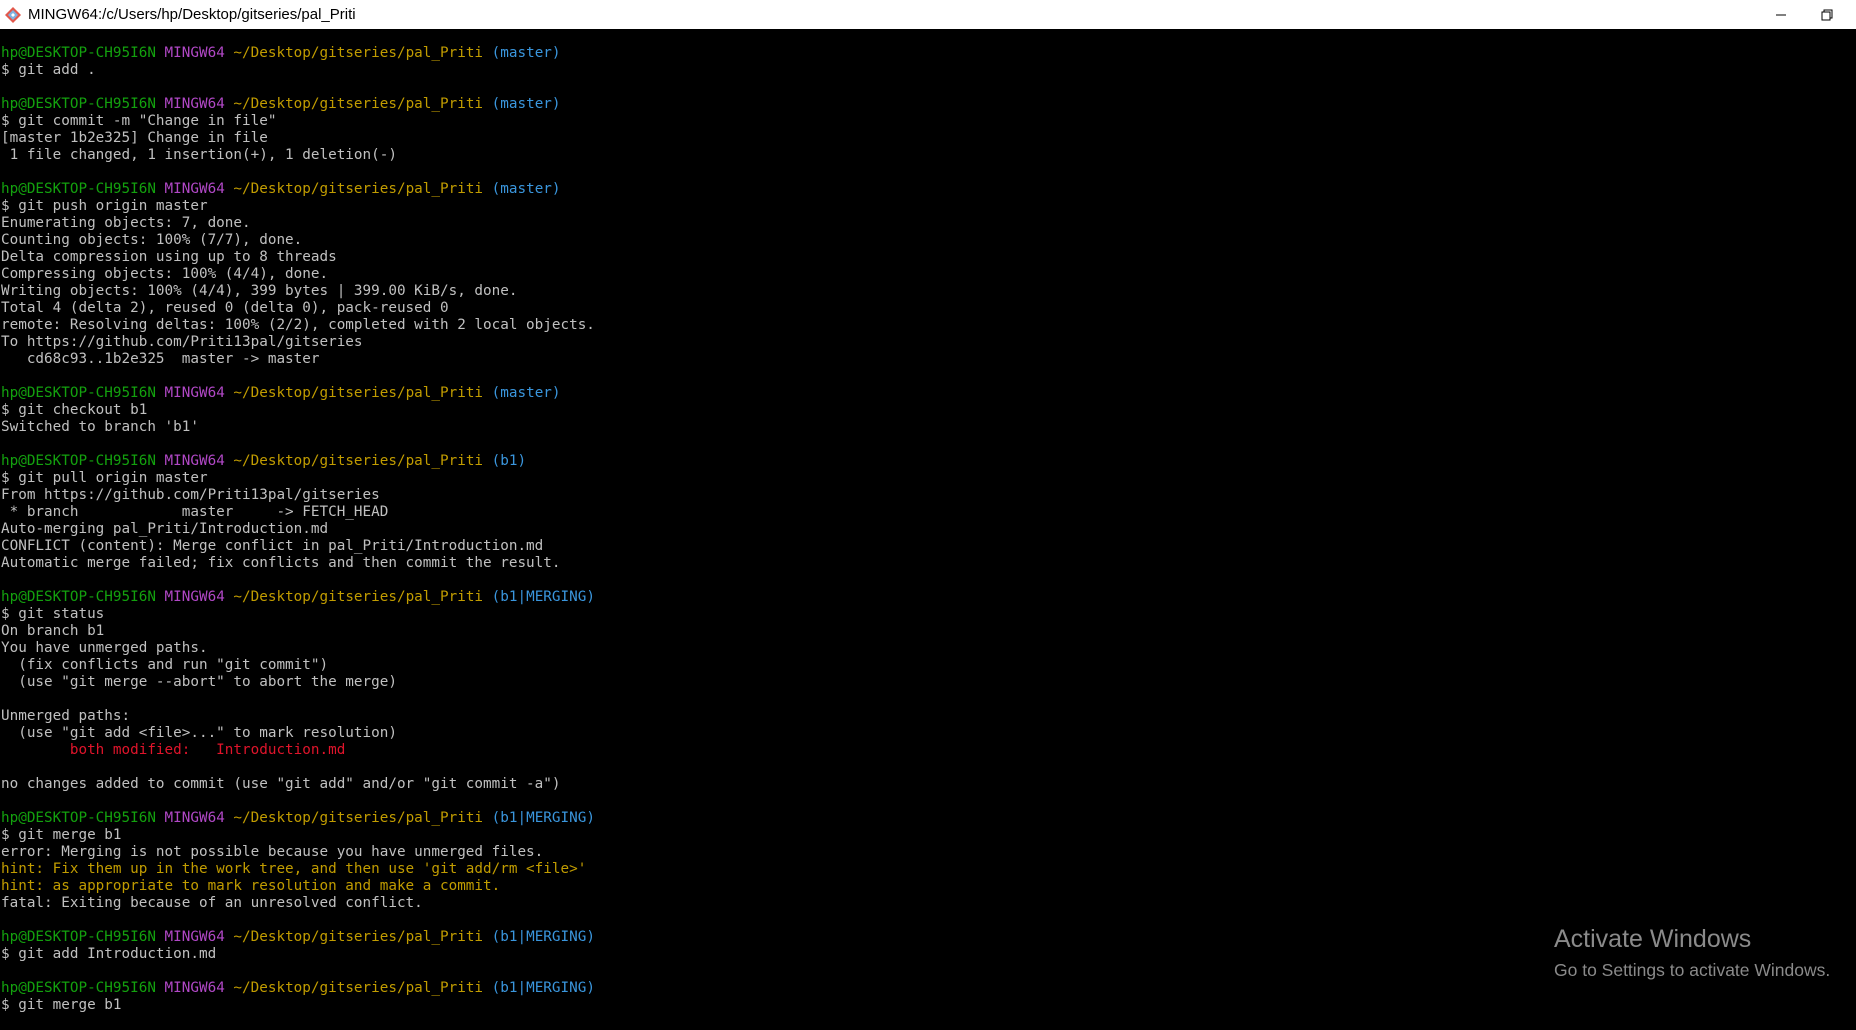  What do you see at coordinates (921, 631) in the screenshot?
I see `output-line: On branch b1` at bounding box center [921, 631].